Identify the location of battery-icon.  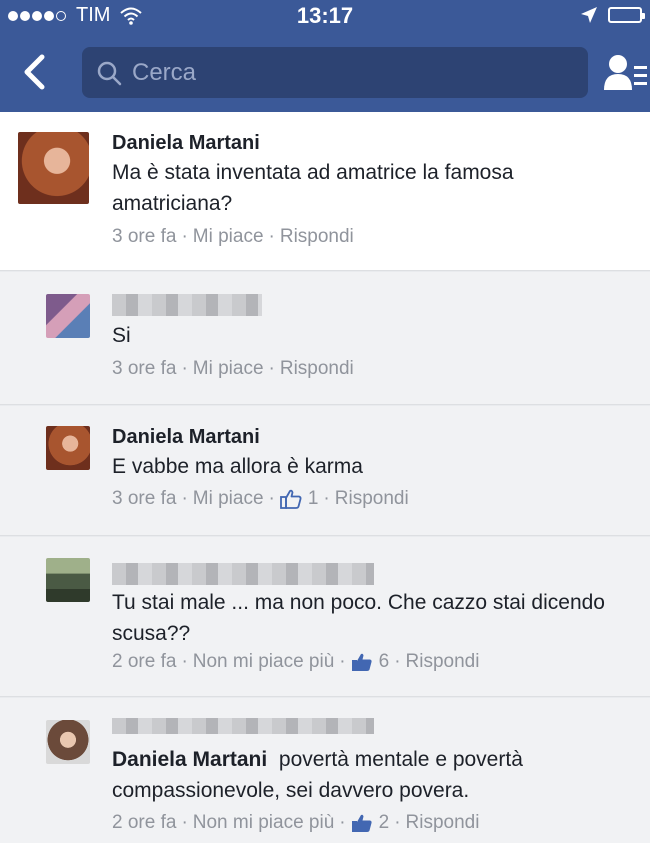
(626, 15).